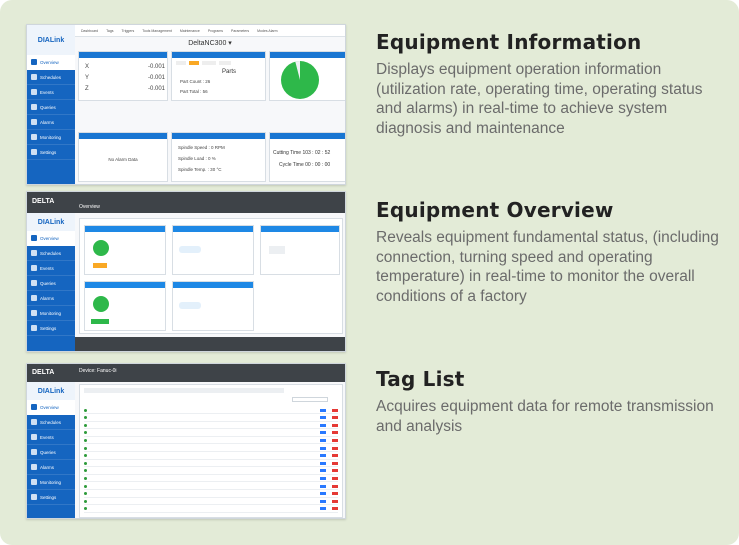 The image size is (739, 545). Describe the element at coordinates (200, 169) in the screenshot. I see `spindle-temp: Spindle Temp. : 30 °C` at that location.